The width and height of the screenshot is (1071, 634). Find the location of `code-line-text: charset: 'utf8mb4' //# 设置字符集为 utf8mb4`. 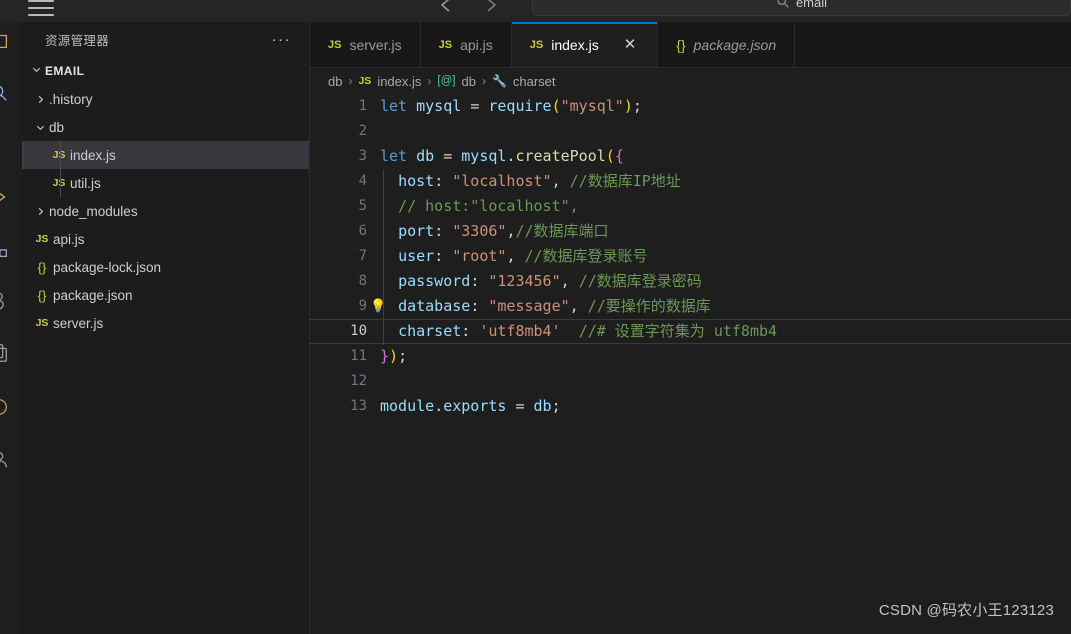

code-line-text: charset: 'utf8mb4' //# 设置字符集为 utf8mb4 is located at coordinates (588, 331).